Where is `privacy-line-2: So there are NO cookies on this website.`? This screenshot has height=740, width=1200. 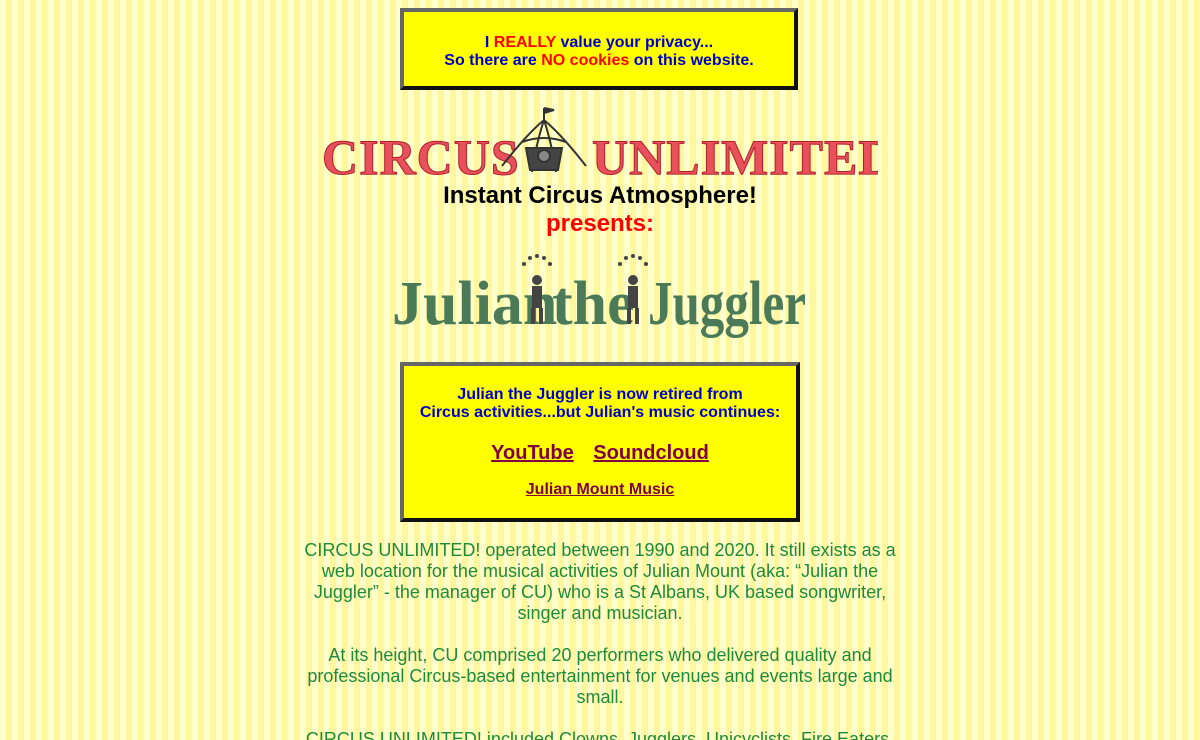
privacy-line-2: So there are NO cookies on this website. is located at coordinates (599, 60).